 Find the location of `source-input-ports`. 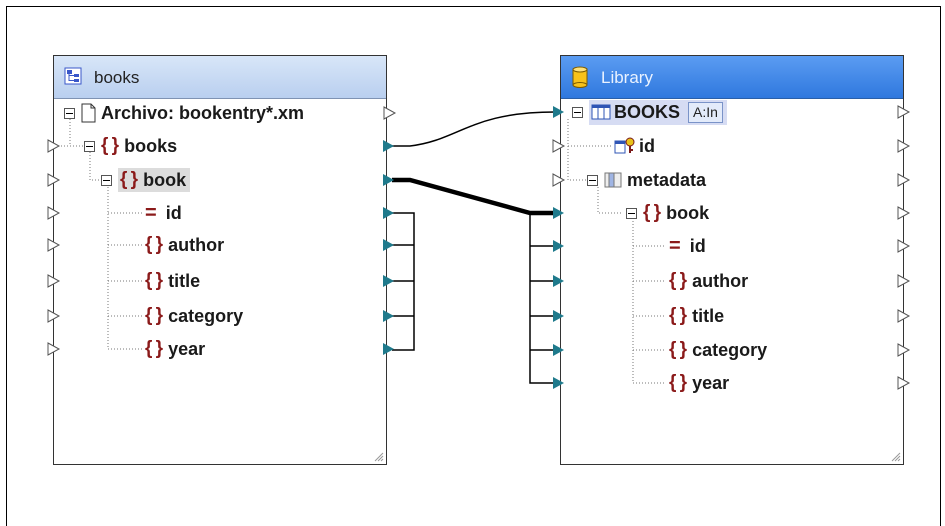

source-input-ports is located at coordinates (54, 247).